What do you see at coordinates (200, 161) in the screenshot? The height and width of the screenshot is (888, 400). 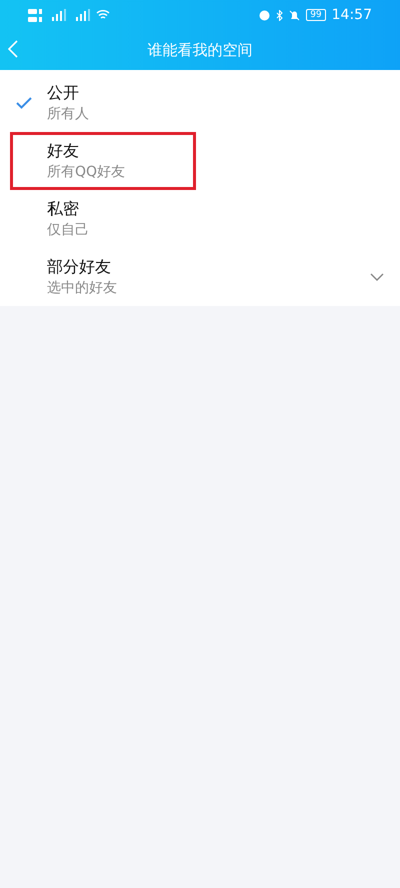 I see `privacy-option: 好友 所有QQ好友` at bounding box center [200, 161].